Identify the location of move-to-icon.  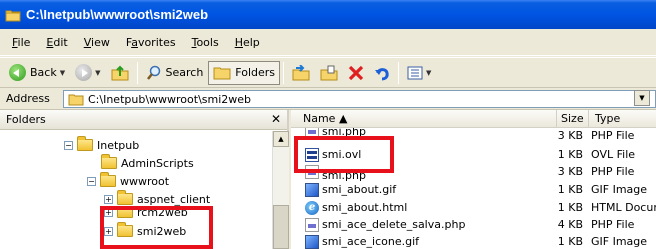
(301, 72).